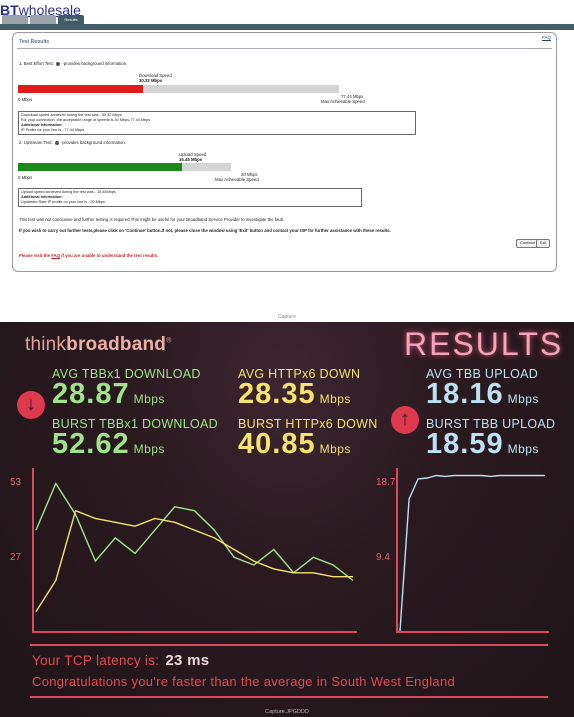 The width and height of the screenshot is (574, 717). What do you see at coordinates (25, 99) in the screenshot?
I see `download-zero-label: 0 Mbps` at bounding box center [25, 99].